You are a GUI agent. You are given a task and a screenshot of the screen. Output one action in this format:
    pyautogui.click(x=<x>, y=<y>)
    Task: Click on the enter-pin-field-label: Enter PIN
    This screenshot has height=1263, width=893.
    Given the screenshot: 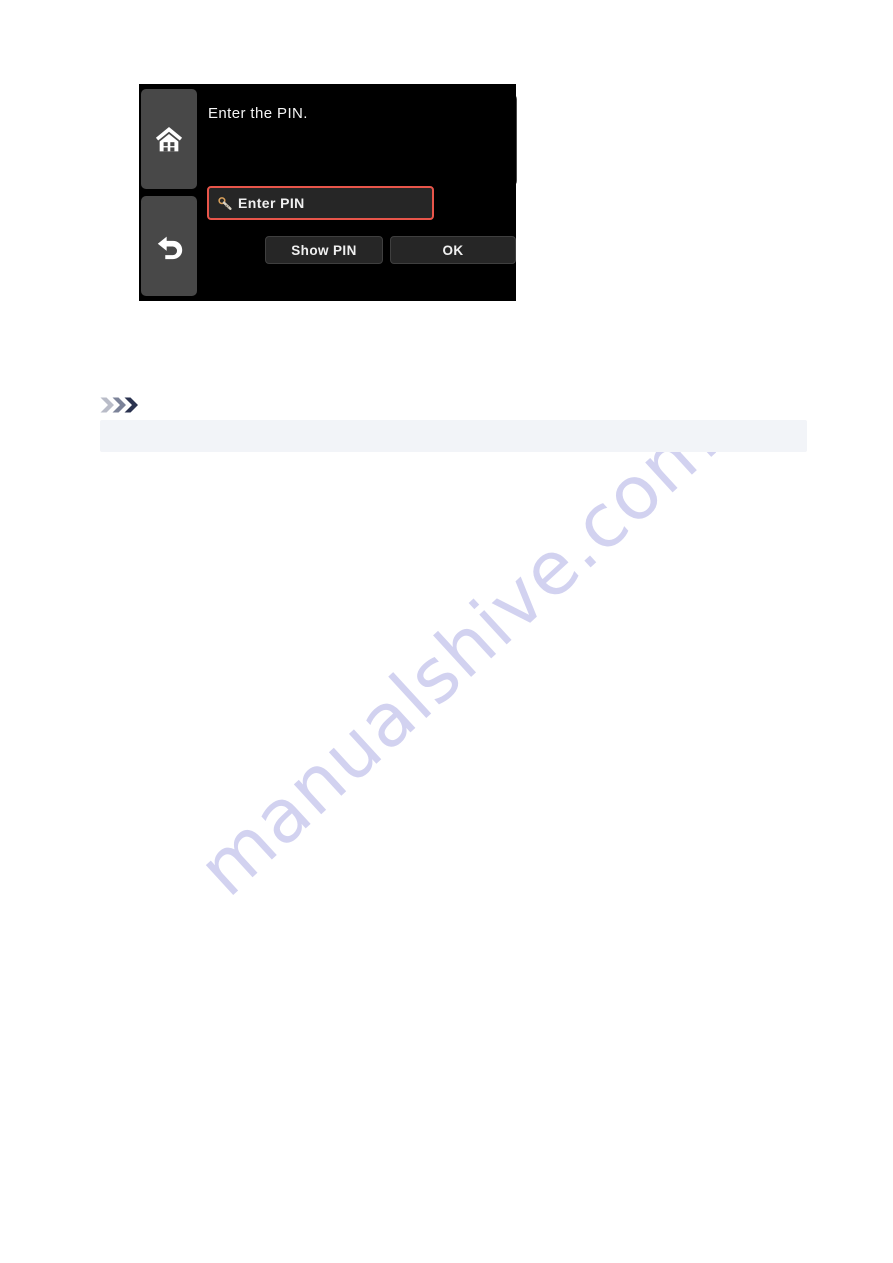 What is the action you would take?
    pyautogui.click(x=271, y=203)
    